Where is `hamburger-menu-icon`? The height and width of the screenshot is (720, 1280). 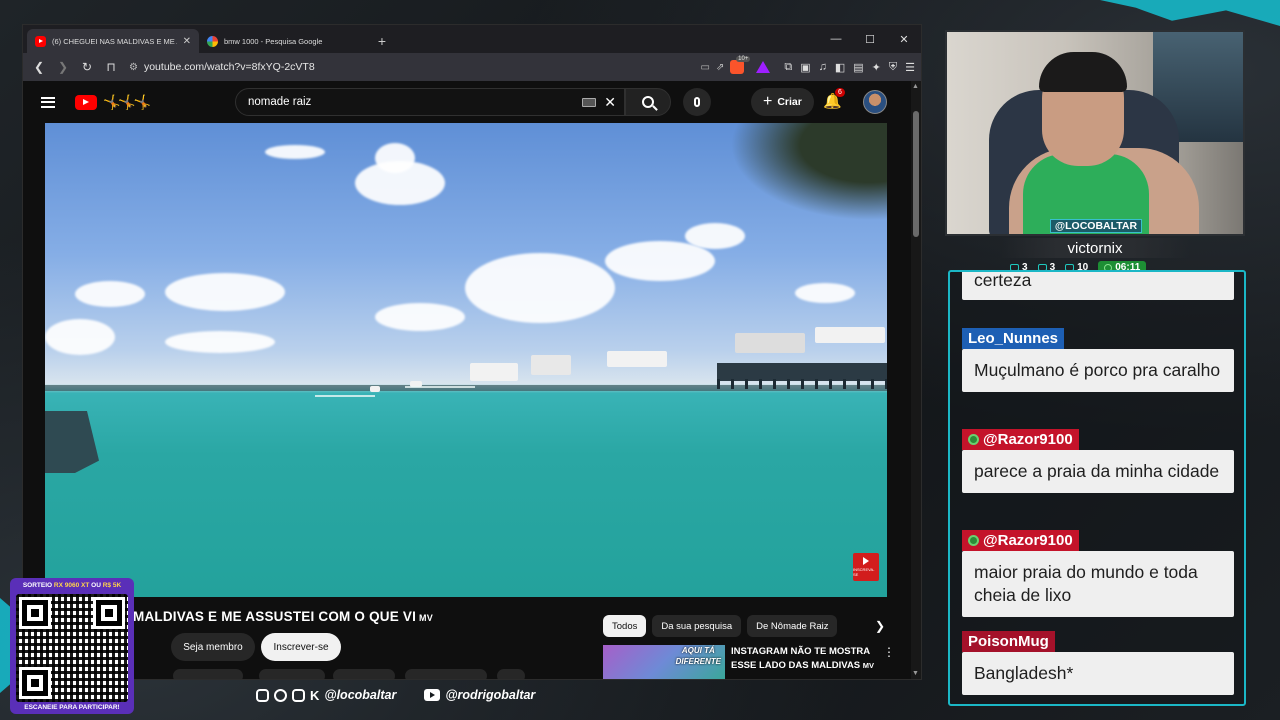
hamburger-menu-icon is located at coordinates (48, 102).